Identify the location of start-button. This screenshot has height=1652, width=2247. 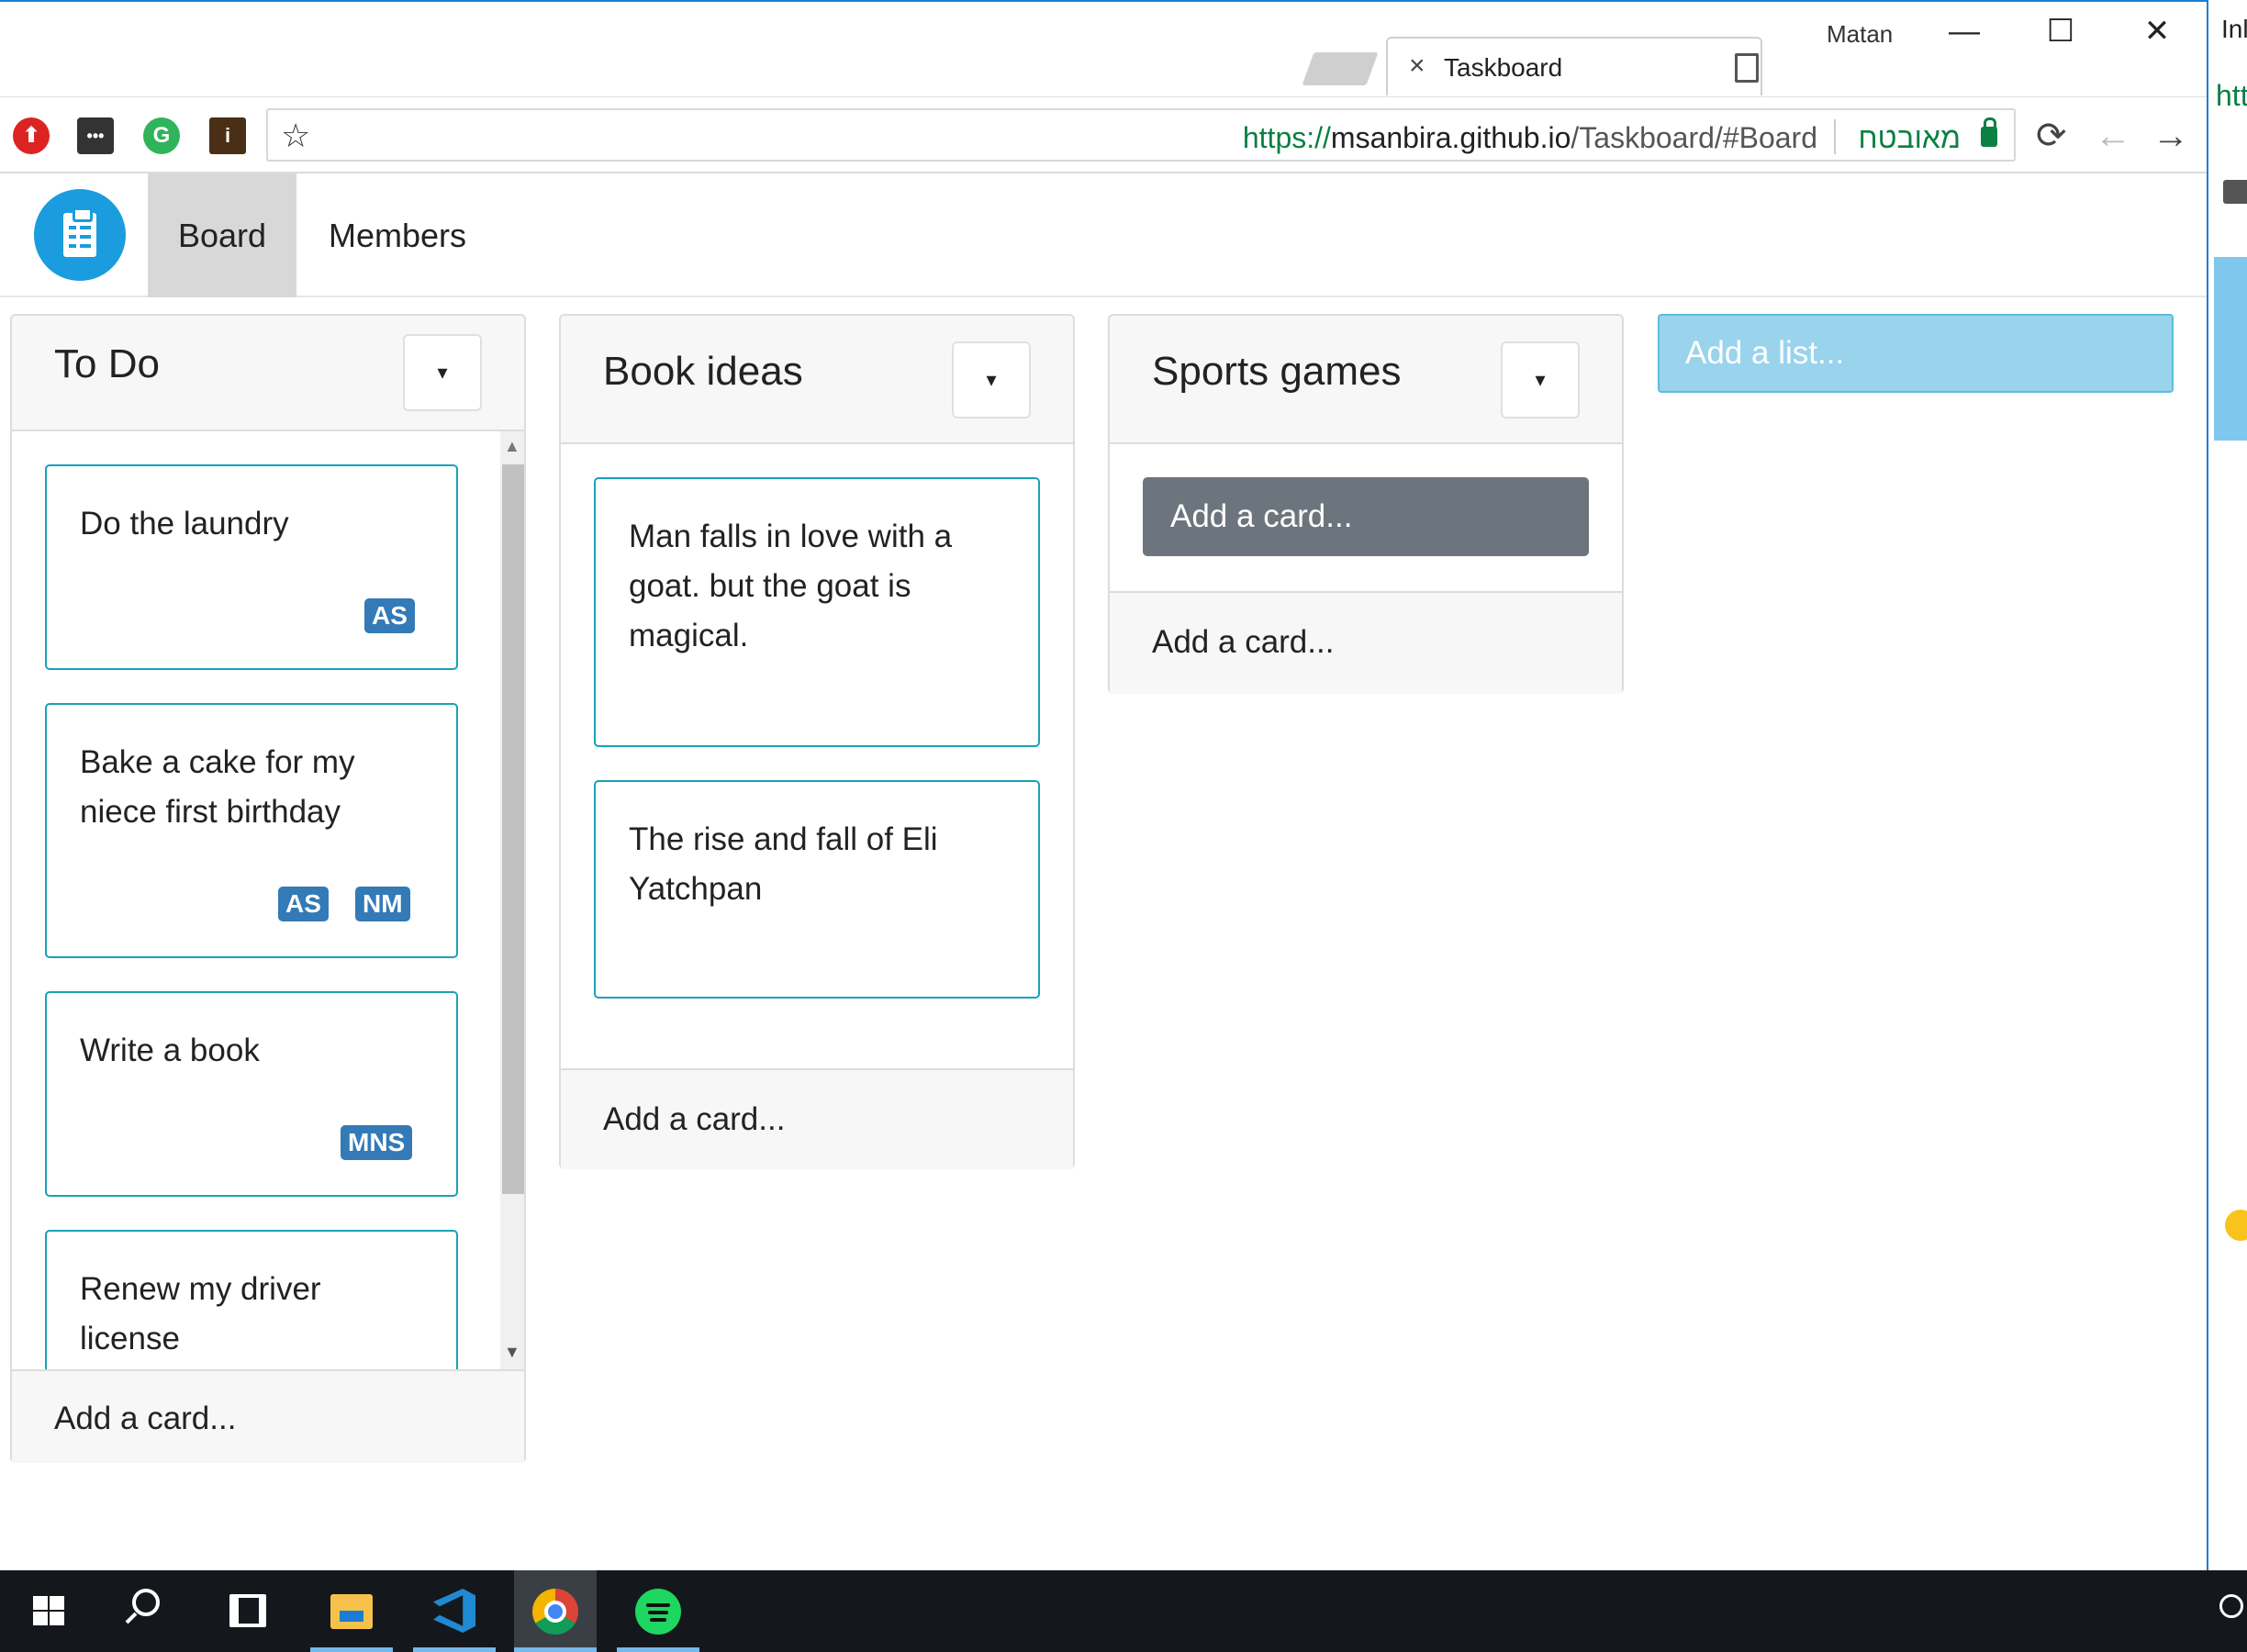
(47, 1611).